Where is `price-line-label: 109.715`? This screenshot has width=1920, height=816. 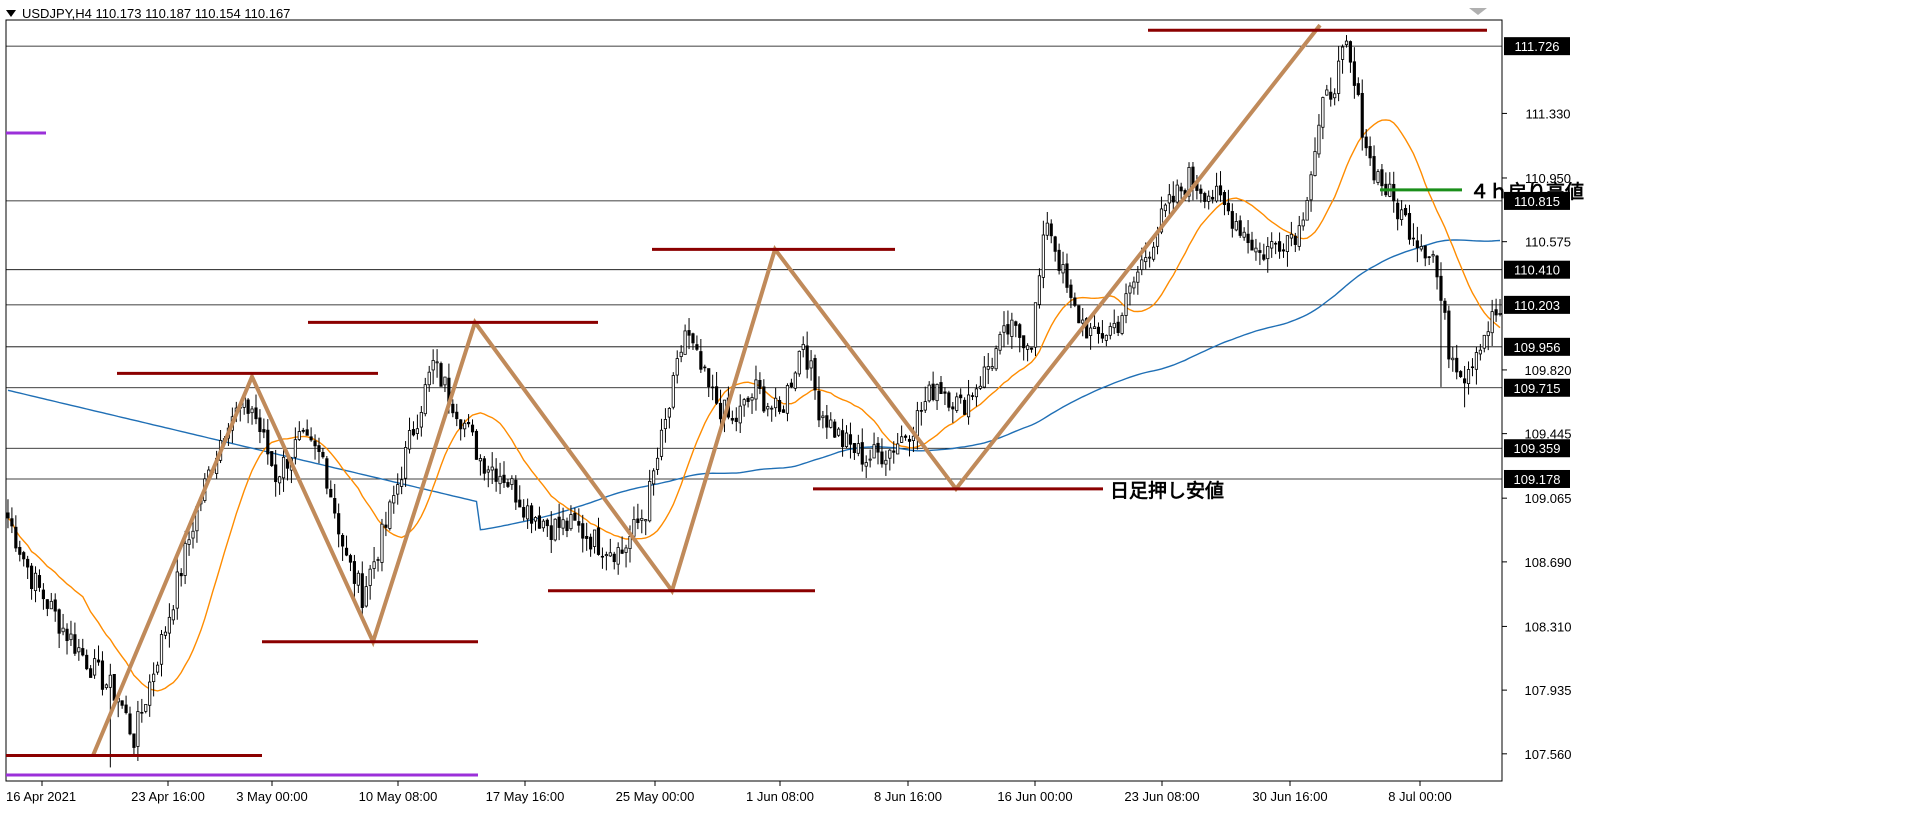
price-line-label: 109.715 is located at coordinates (1537, 388).